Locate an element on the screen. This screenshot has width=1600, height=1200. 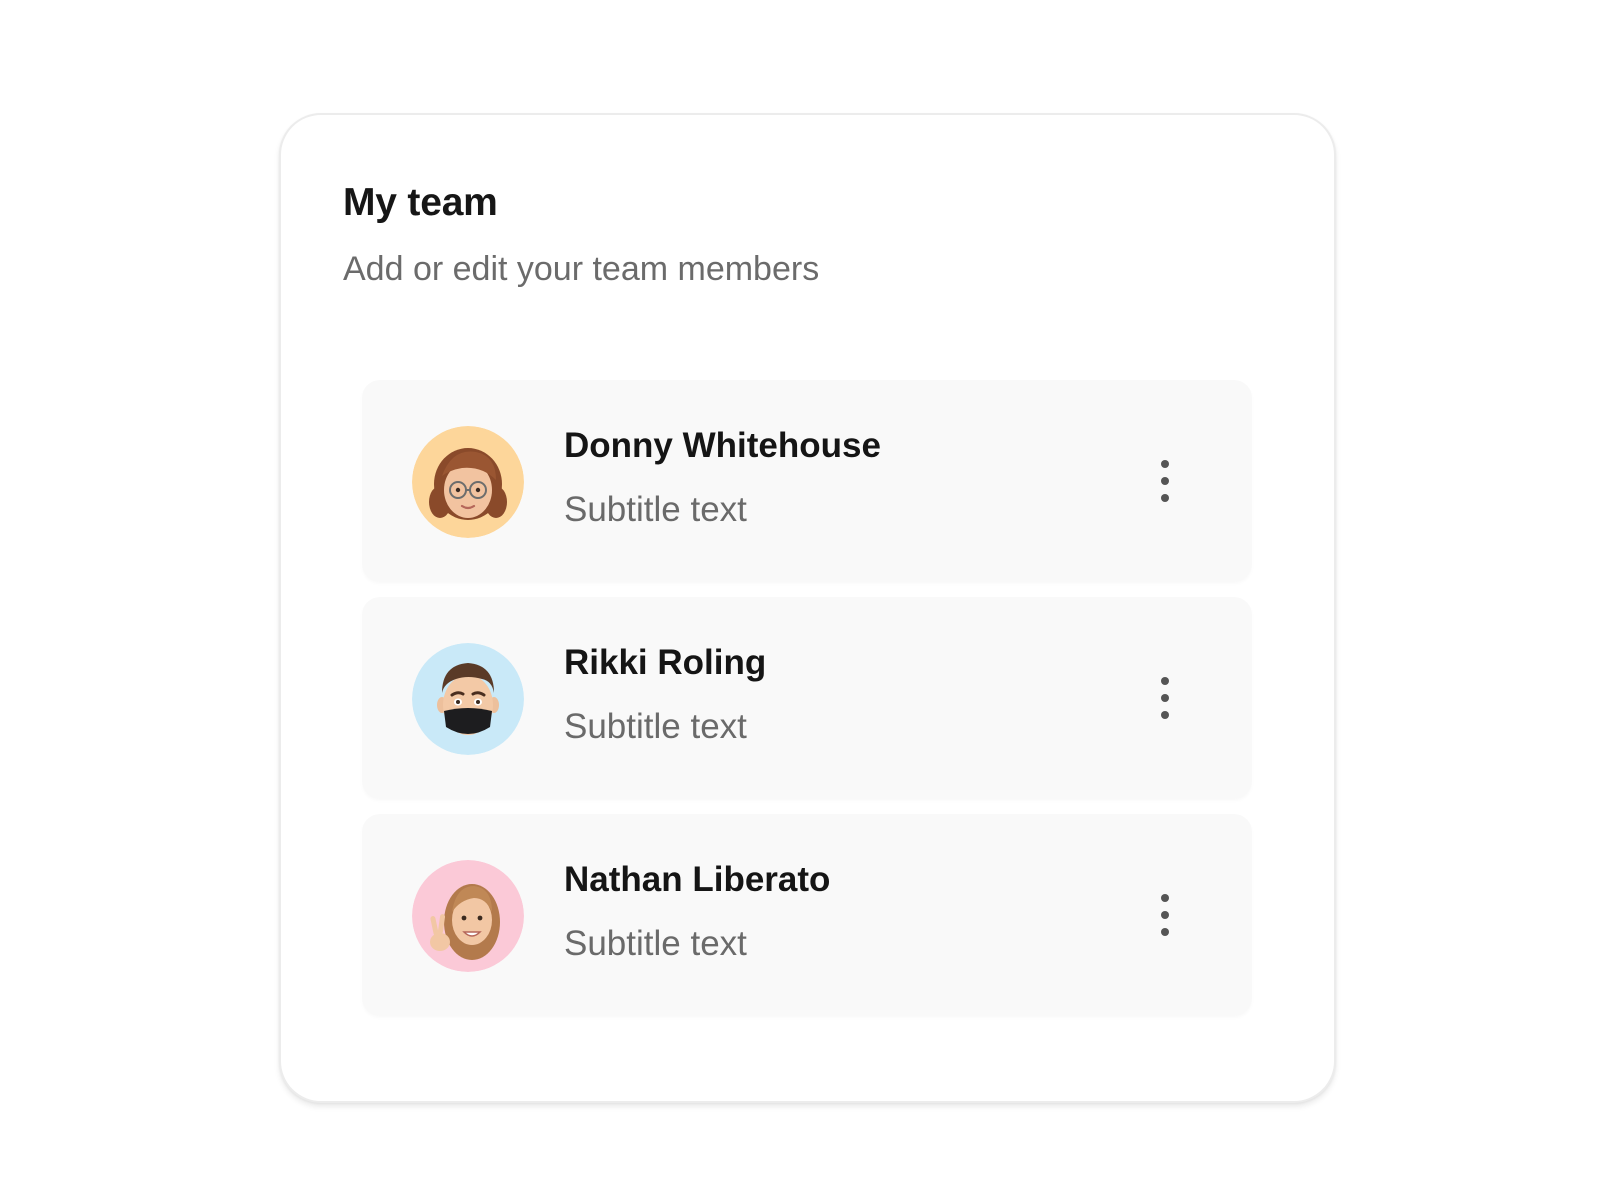
member-name: Rikki Roling is located at coordinates (665, 662).